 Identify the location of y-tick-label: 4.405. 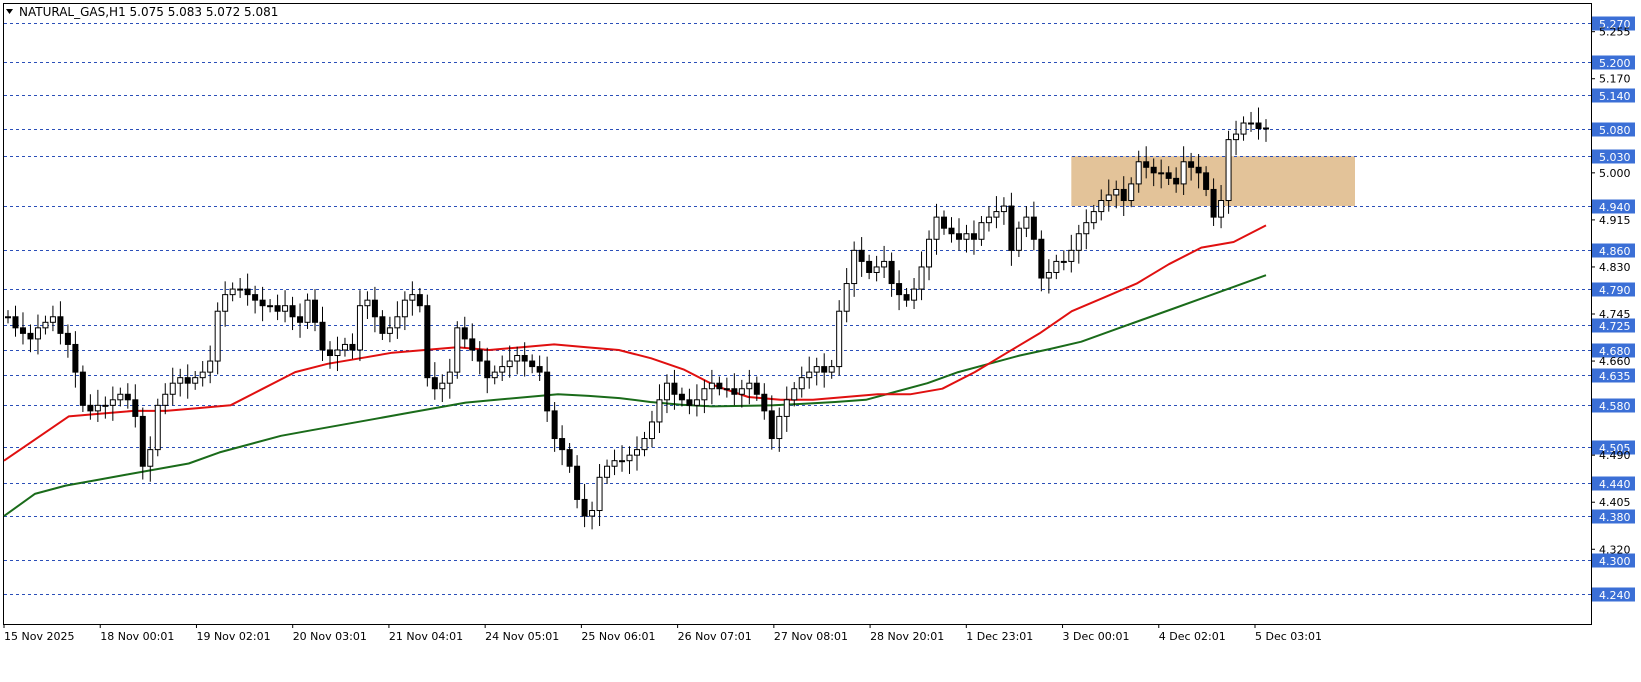
(1615, 502).